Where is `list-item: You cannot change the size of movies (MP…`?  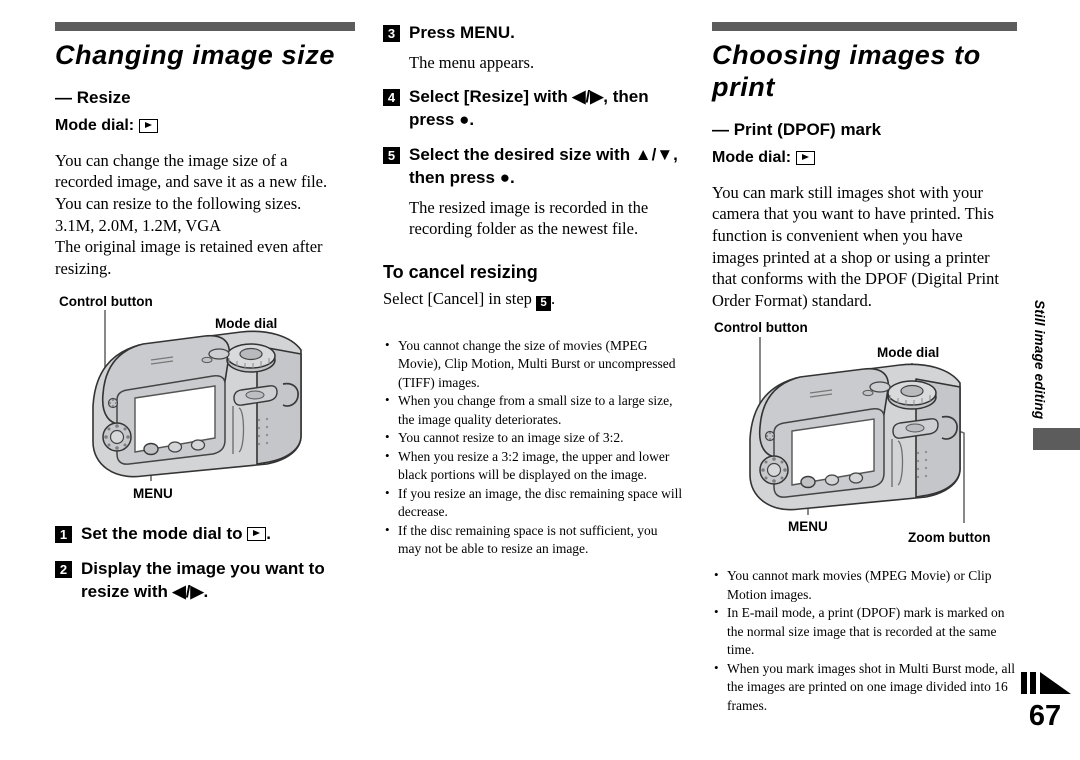 list-item: You cannot change the size of movies (MP… is located at coordinates (533, 364).